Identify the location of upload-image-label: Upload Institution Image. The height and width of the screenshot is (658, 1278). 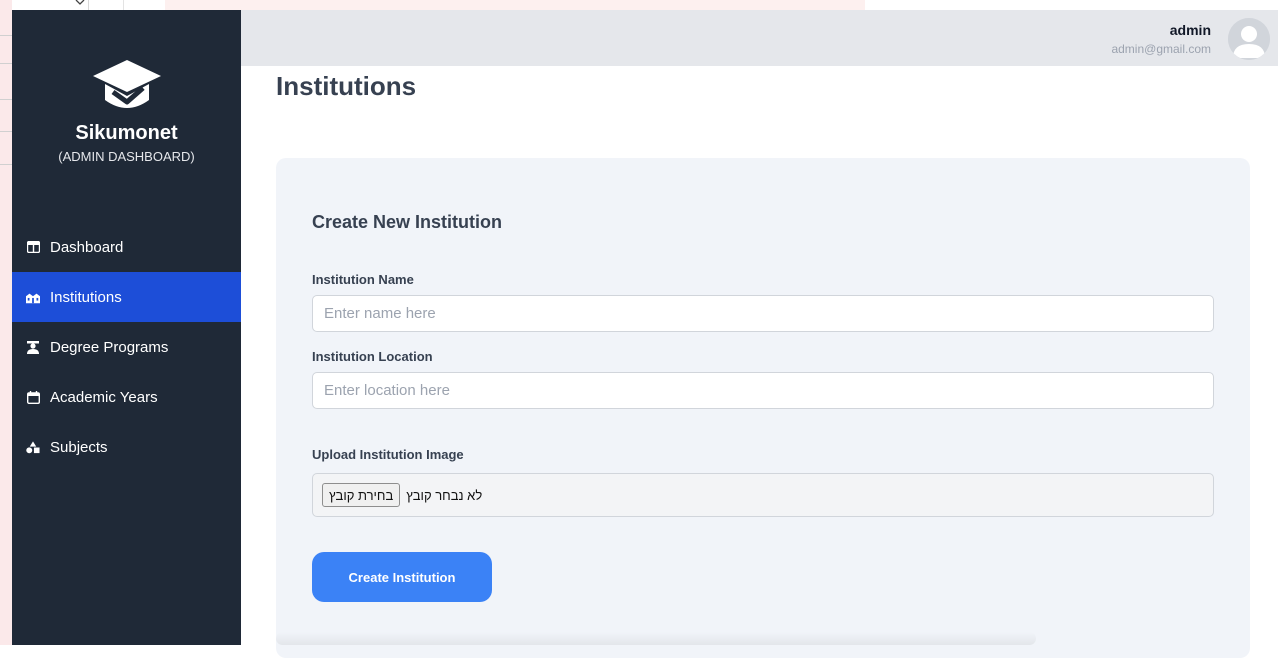
(388, 454).